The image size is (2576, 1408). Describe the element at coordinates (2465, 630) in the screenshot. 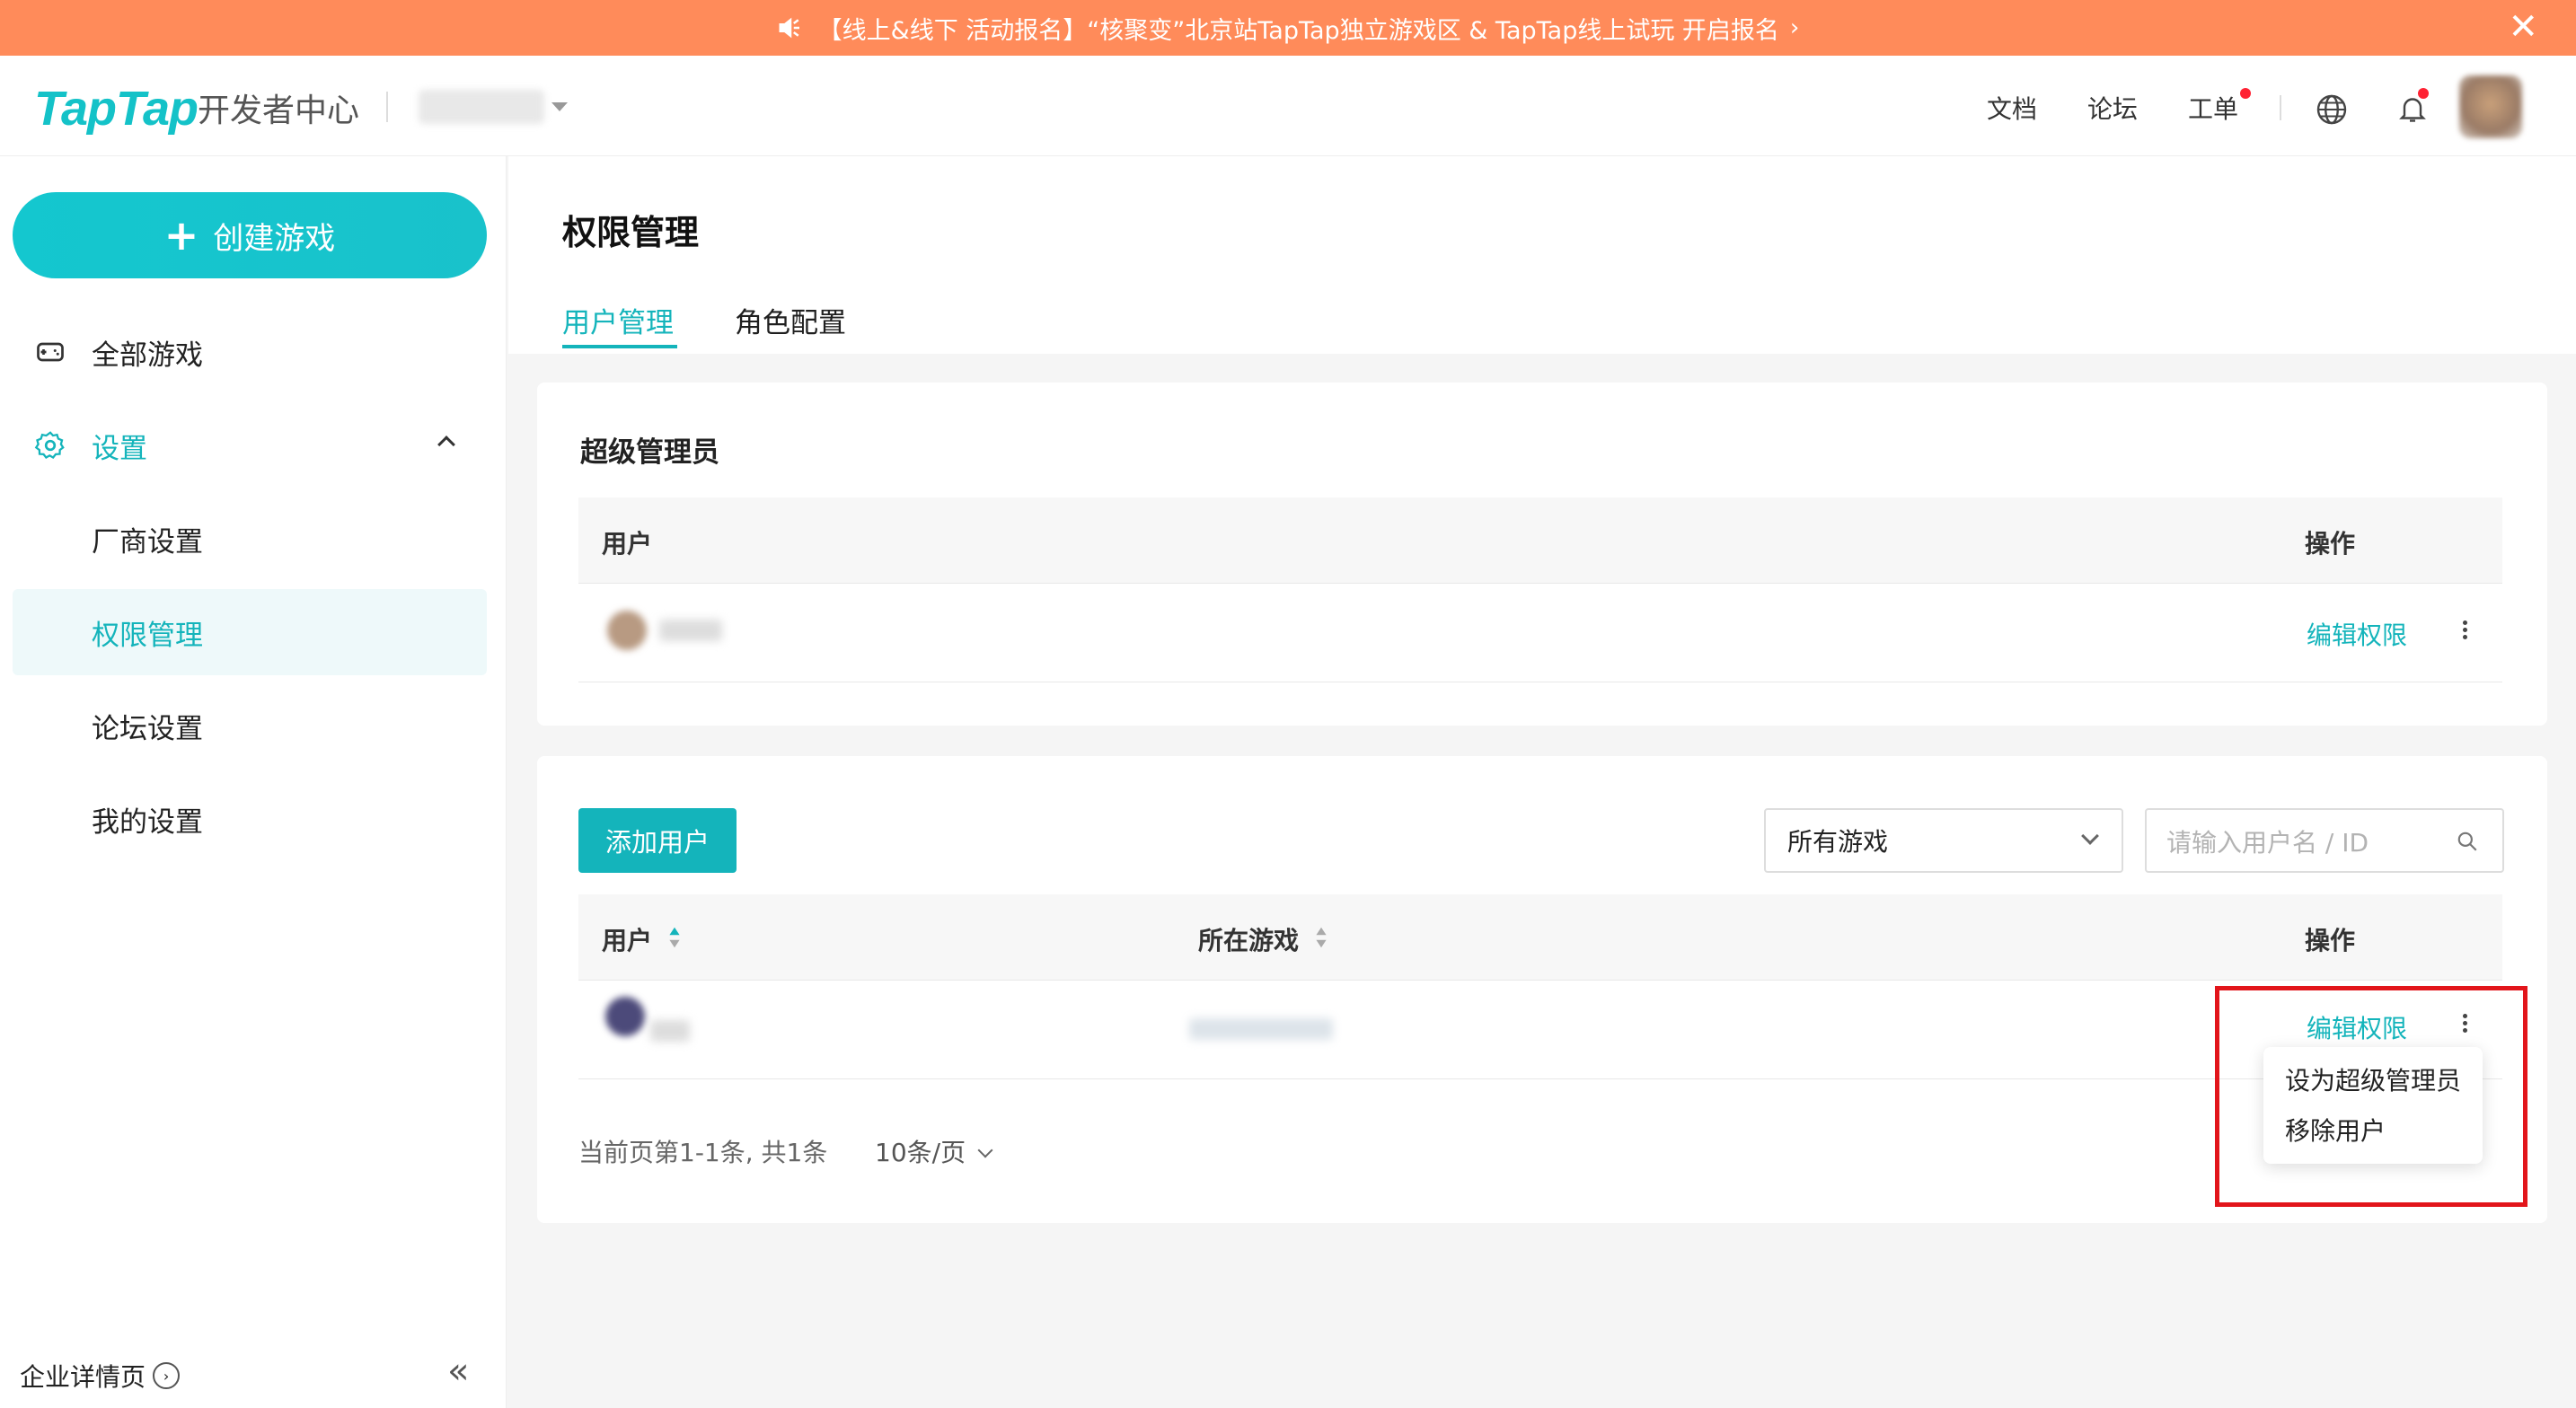

I see `more-options-icon` at that location.